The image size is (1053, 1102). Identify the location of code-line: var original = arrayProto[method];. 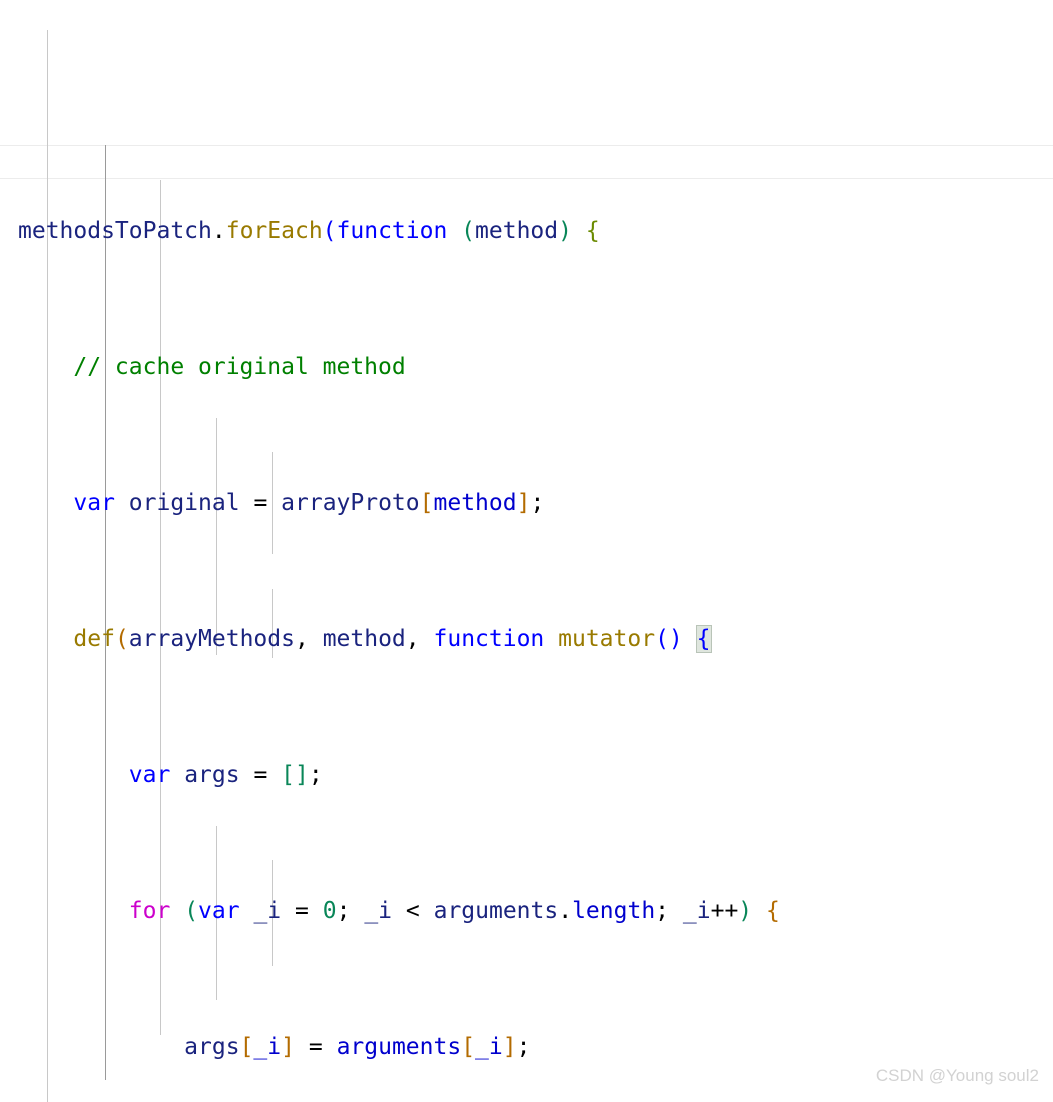
(526, 503).